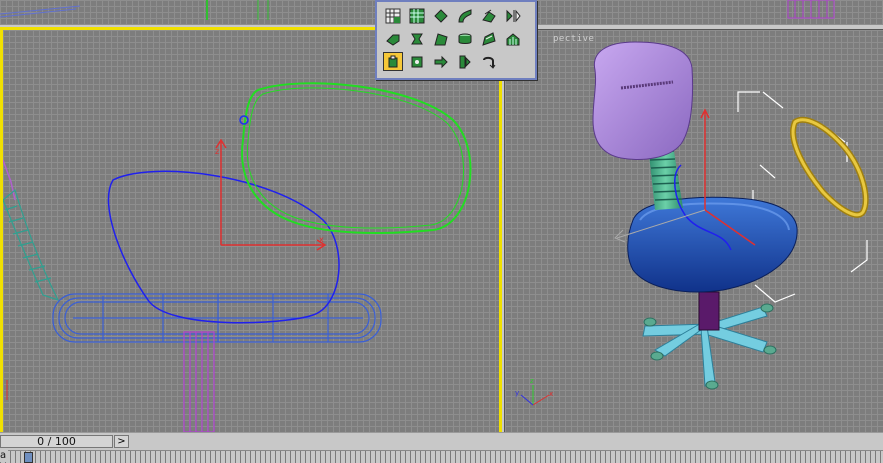  I want to click on bend-icon, so click(489, 15).